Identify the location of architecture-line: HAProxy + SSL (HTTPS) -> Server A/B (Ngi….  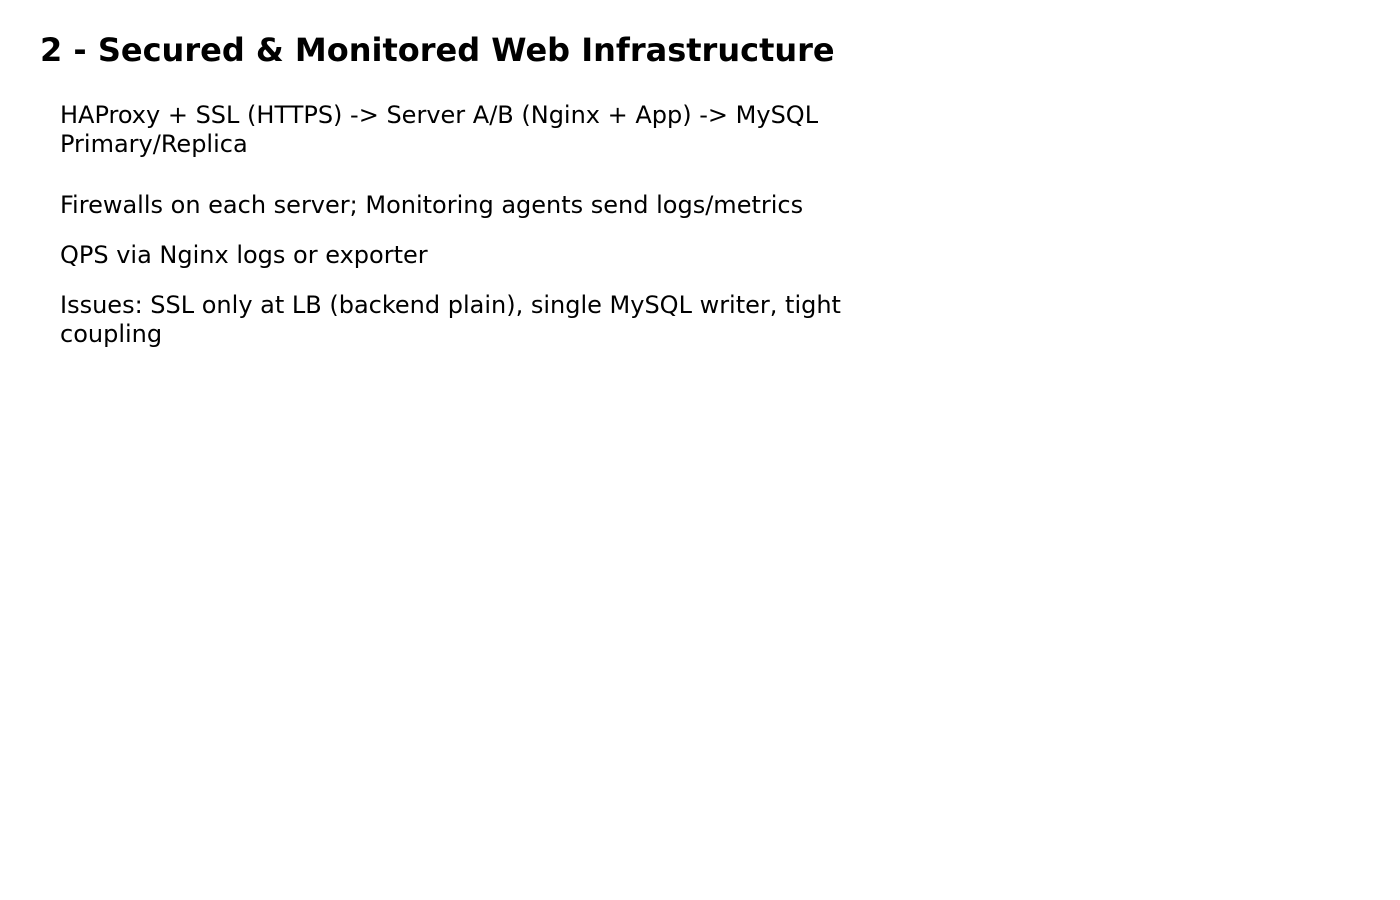
(439, 129).